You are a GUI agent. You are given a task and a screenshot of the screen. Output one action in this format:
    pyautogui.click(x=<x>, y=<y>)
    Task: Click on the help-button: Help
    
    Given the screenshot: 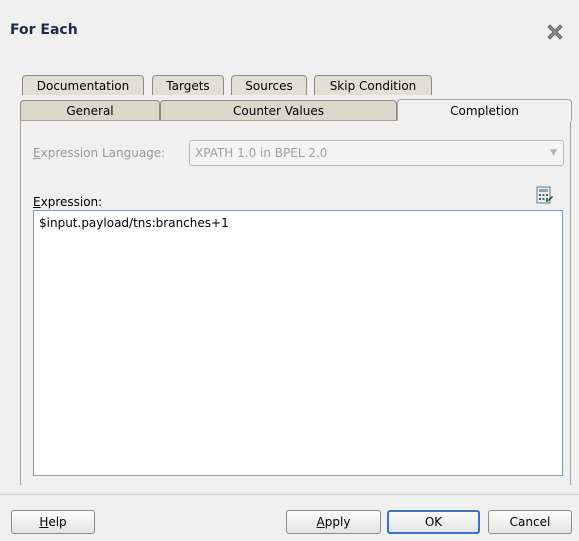 What is the action you would take?
    pyautogui.click(x=53, y=522)
    